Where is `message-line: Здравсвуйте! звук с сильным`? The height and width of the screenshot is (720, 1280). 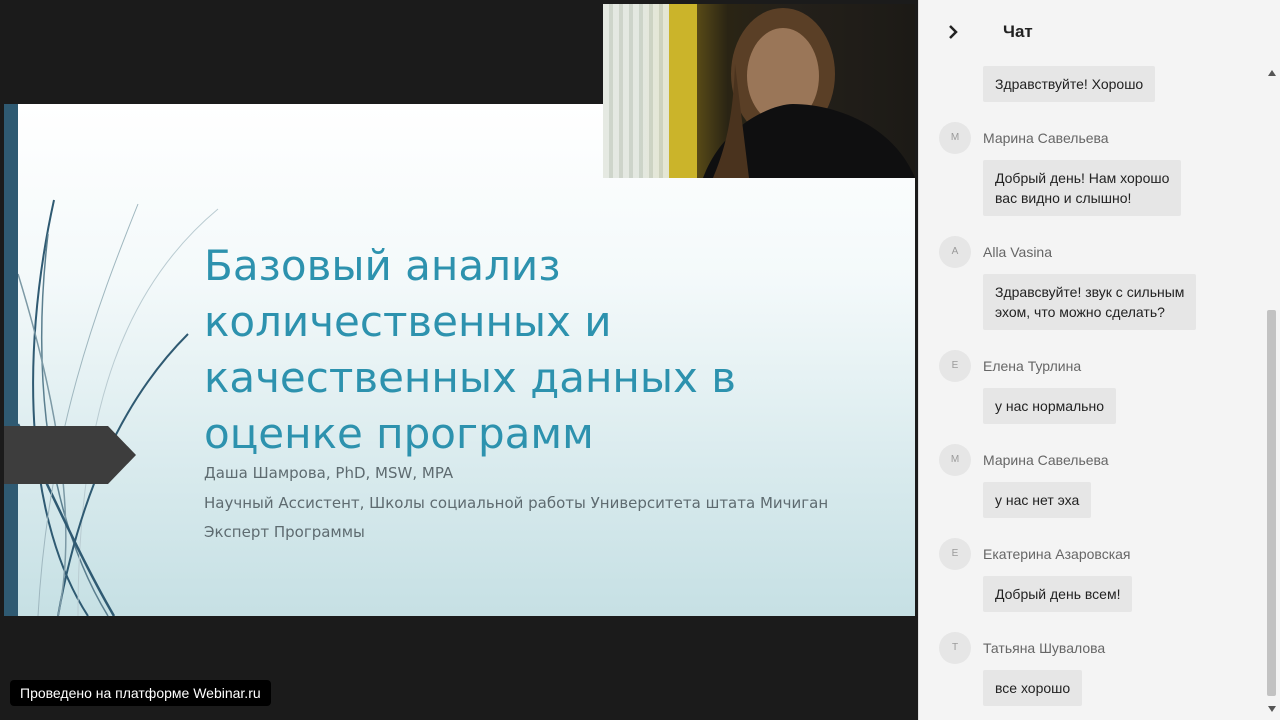
message-line: Здравсвуйте! звук с сильным is located at coordinates (1090, 292).